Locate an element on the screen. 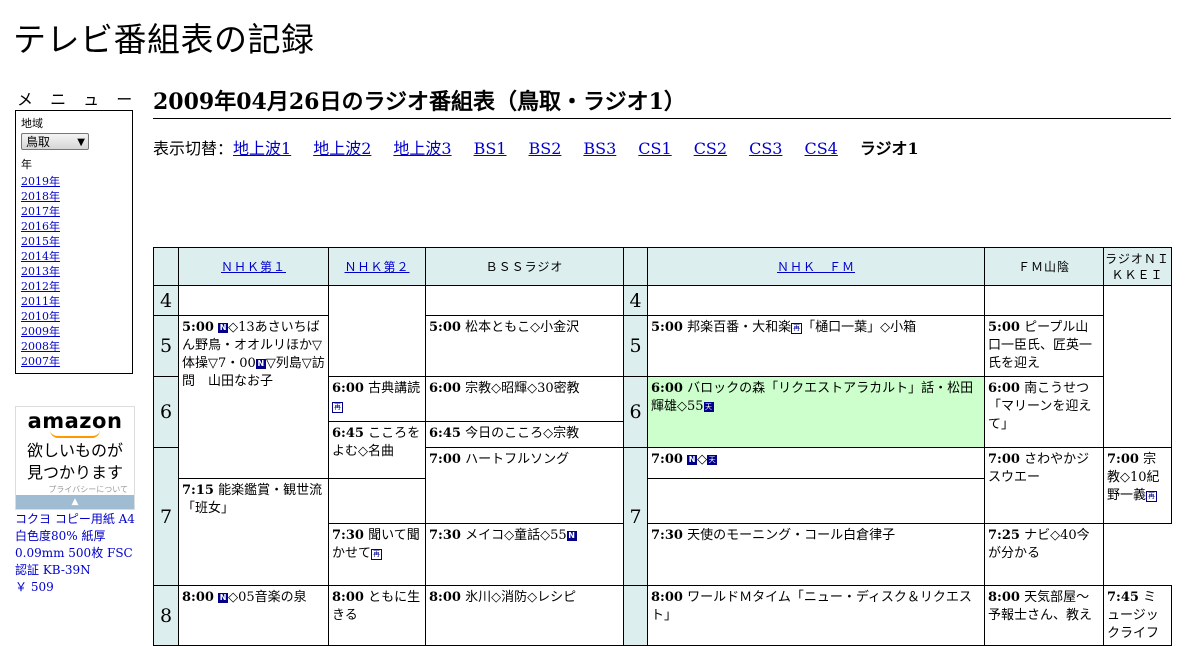 The height and width of the screenshot is (646, 1200). program-cell: 6:00 南こうせつ「マリーンを迎えて」 is located at coordinates (1044, 412).